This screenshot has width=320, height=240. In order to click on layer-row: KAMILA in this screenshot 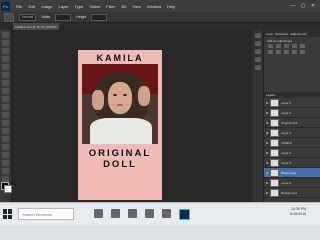, I will do `click(292, 143)`.